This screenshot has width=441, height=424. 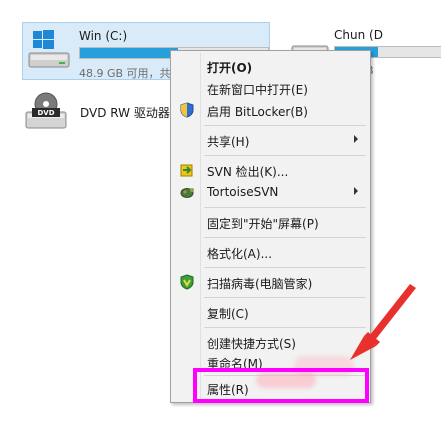 I want to click on menu-item-label: 创建快捷方式(S), so click(x=251, y=344).